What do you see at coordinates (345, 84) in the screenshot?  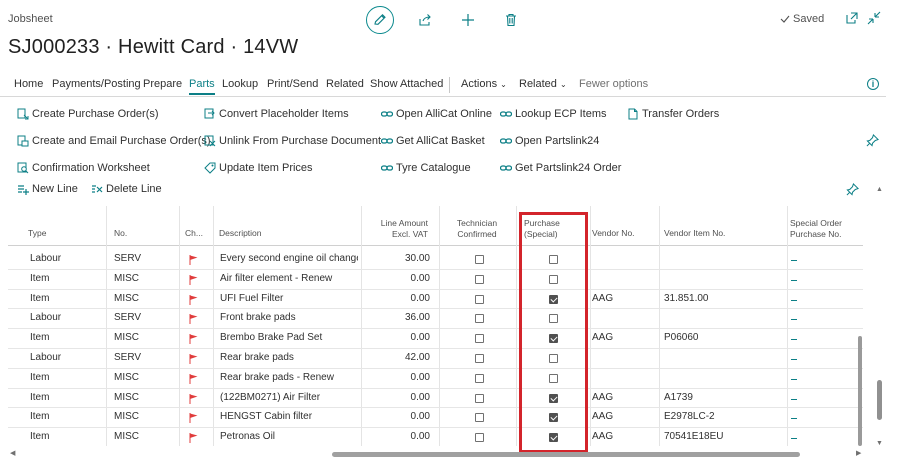 I see `menu-related: Related` at bounding box center [345, 84].